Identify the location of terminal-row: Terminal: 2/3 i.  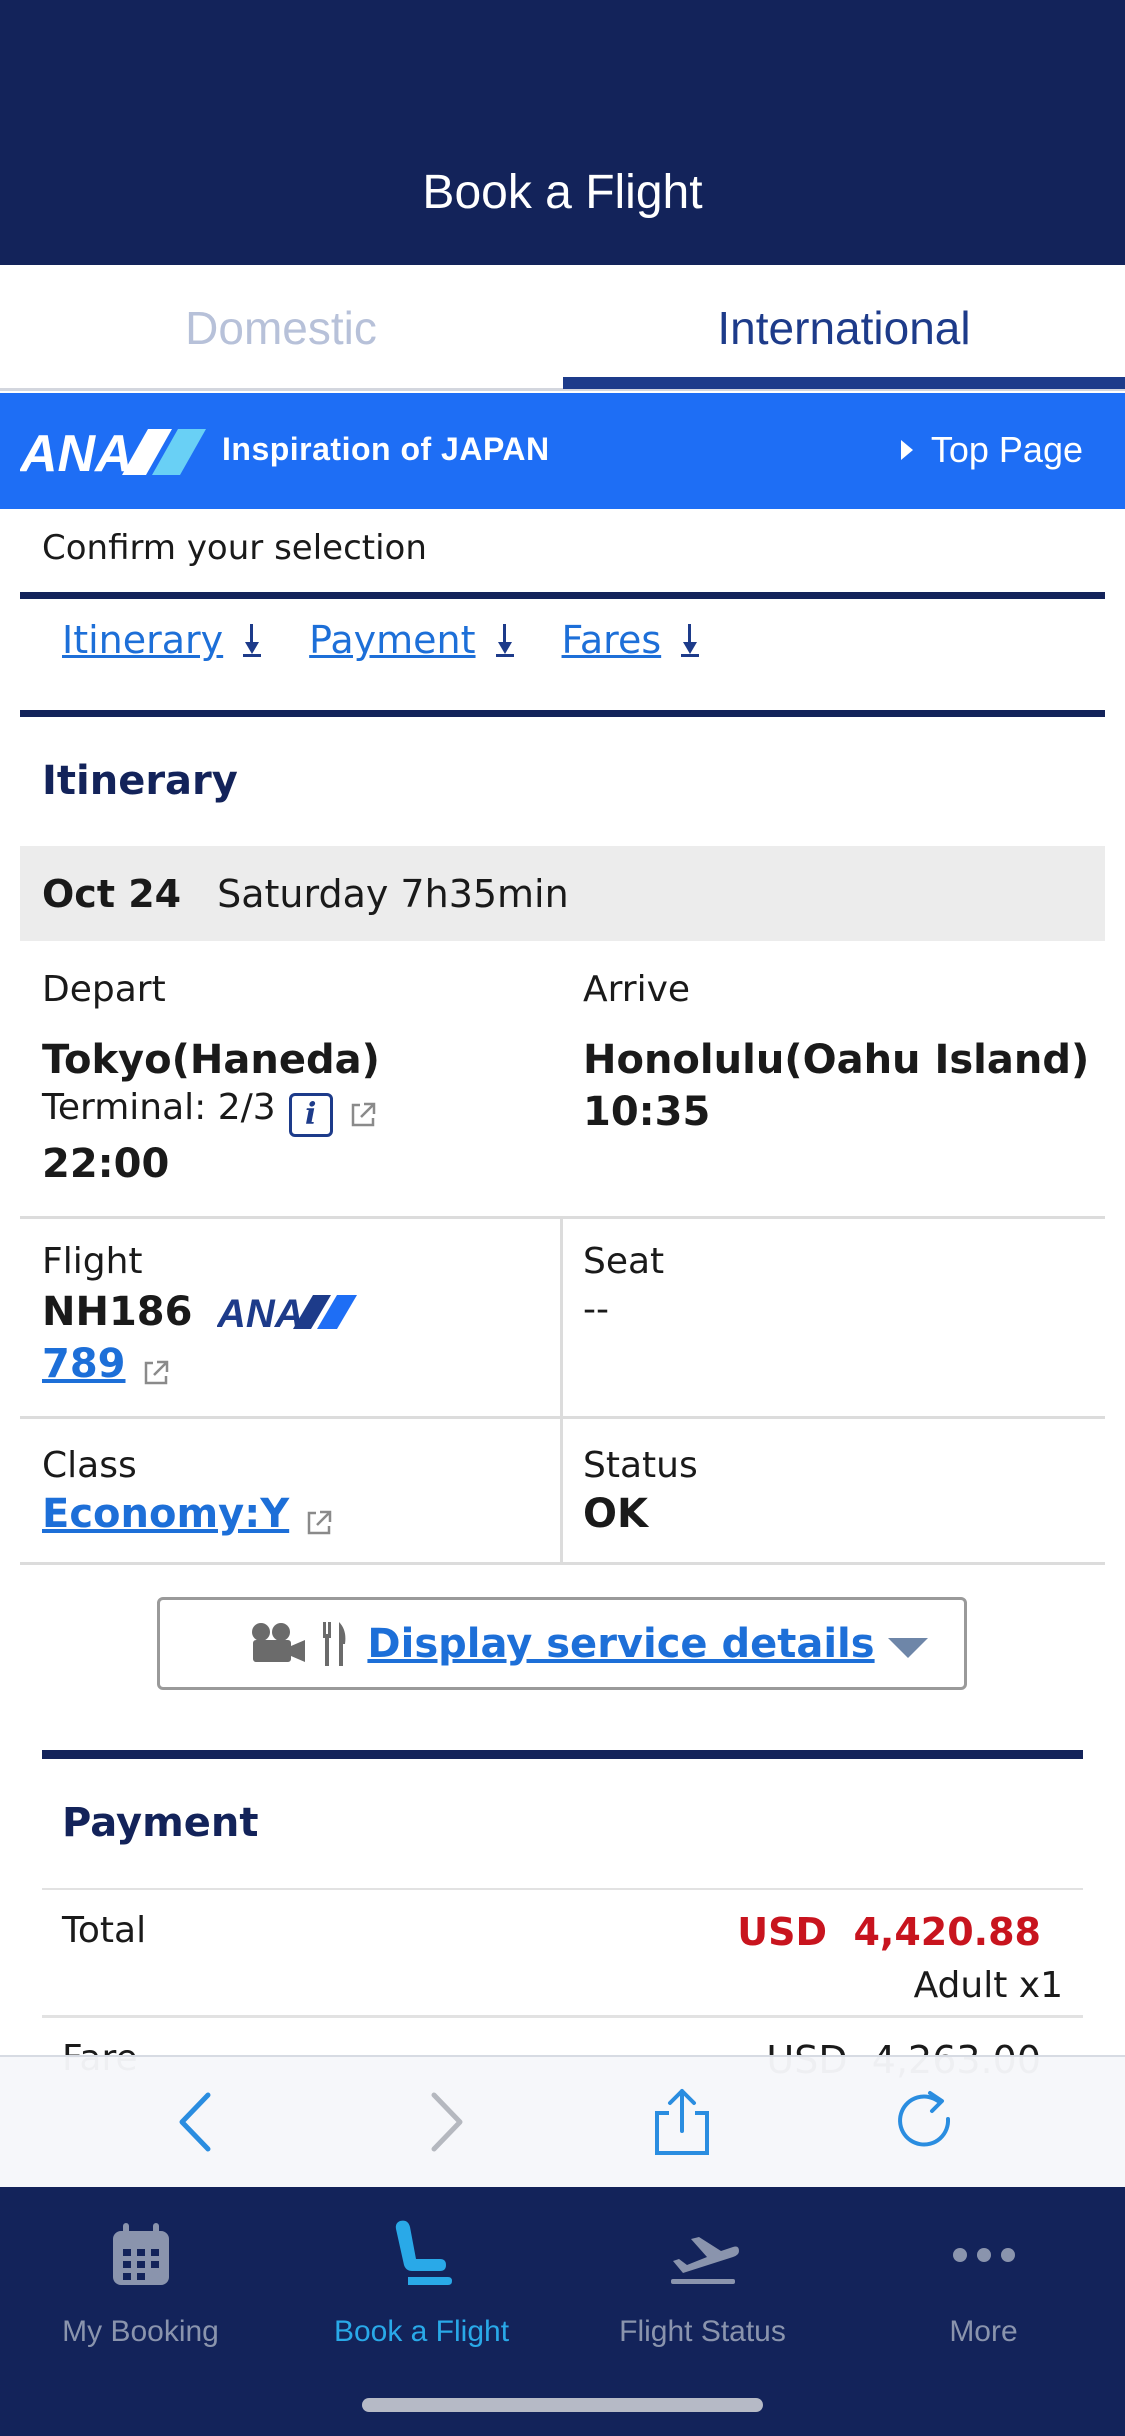
(210, 1112).